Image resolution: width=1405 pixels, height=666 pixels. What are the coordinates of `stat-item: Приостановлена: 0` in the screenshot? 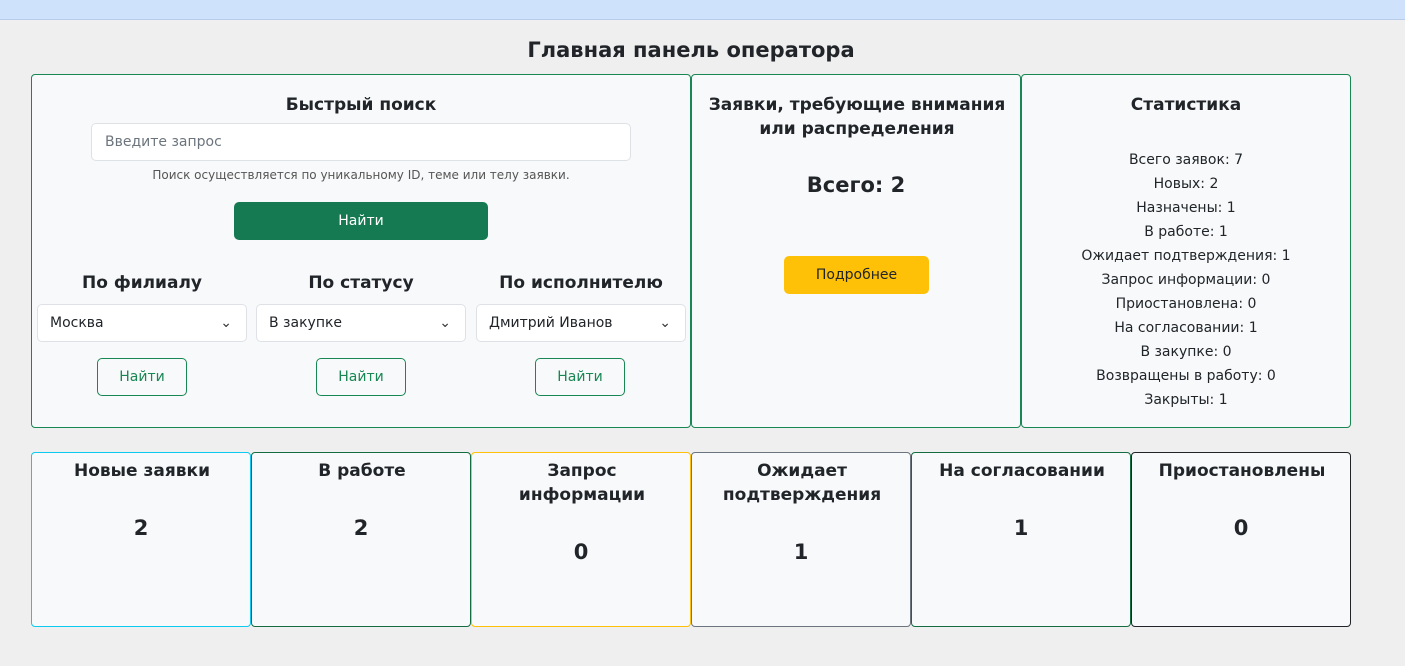 It's located at (1186, 304).